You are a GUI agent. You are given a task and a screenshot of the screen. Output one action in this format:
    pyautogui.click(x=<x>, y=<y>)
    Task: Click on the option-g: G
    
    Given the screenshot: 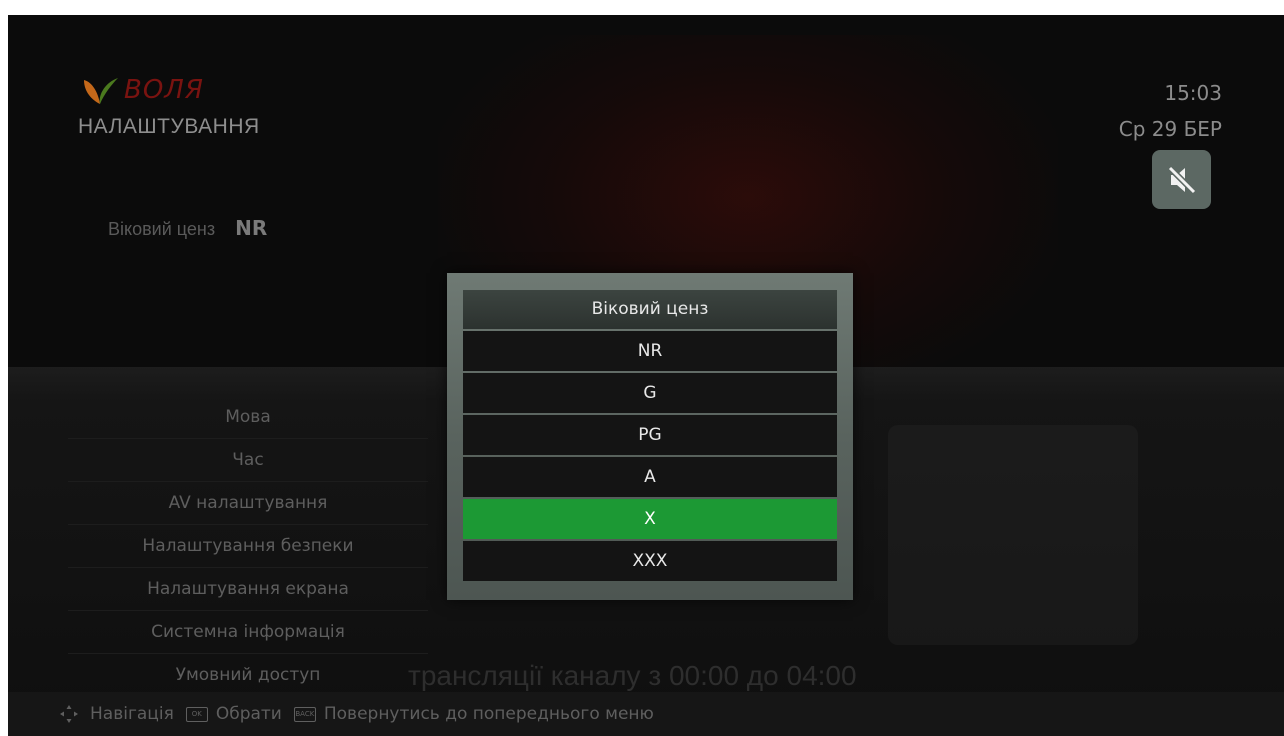 What is the action you would take?
    pyautogui.click(x=650, y=393)
    